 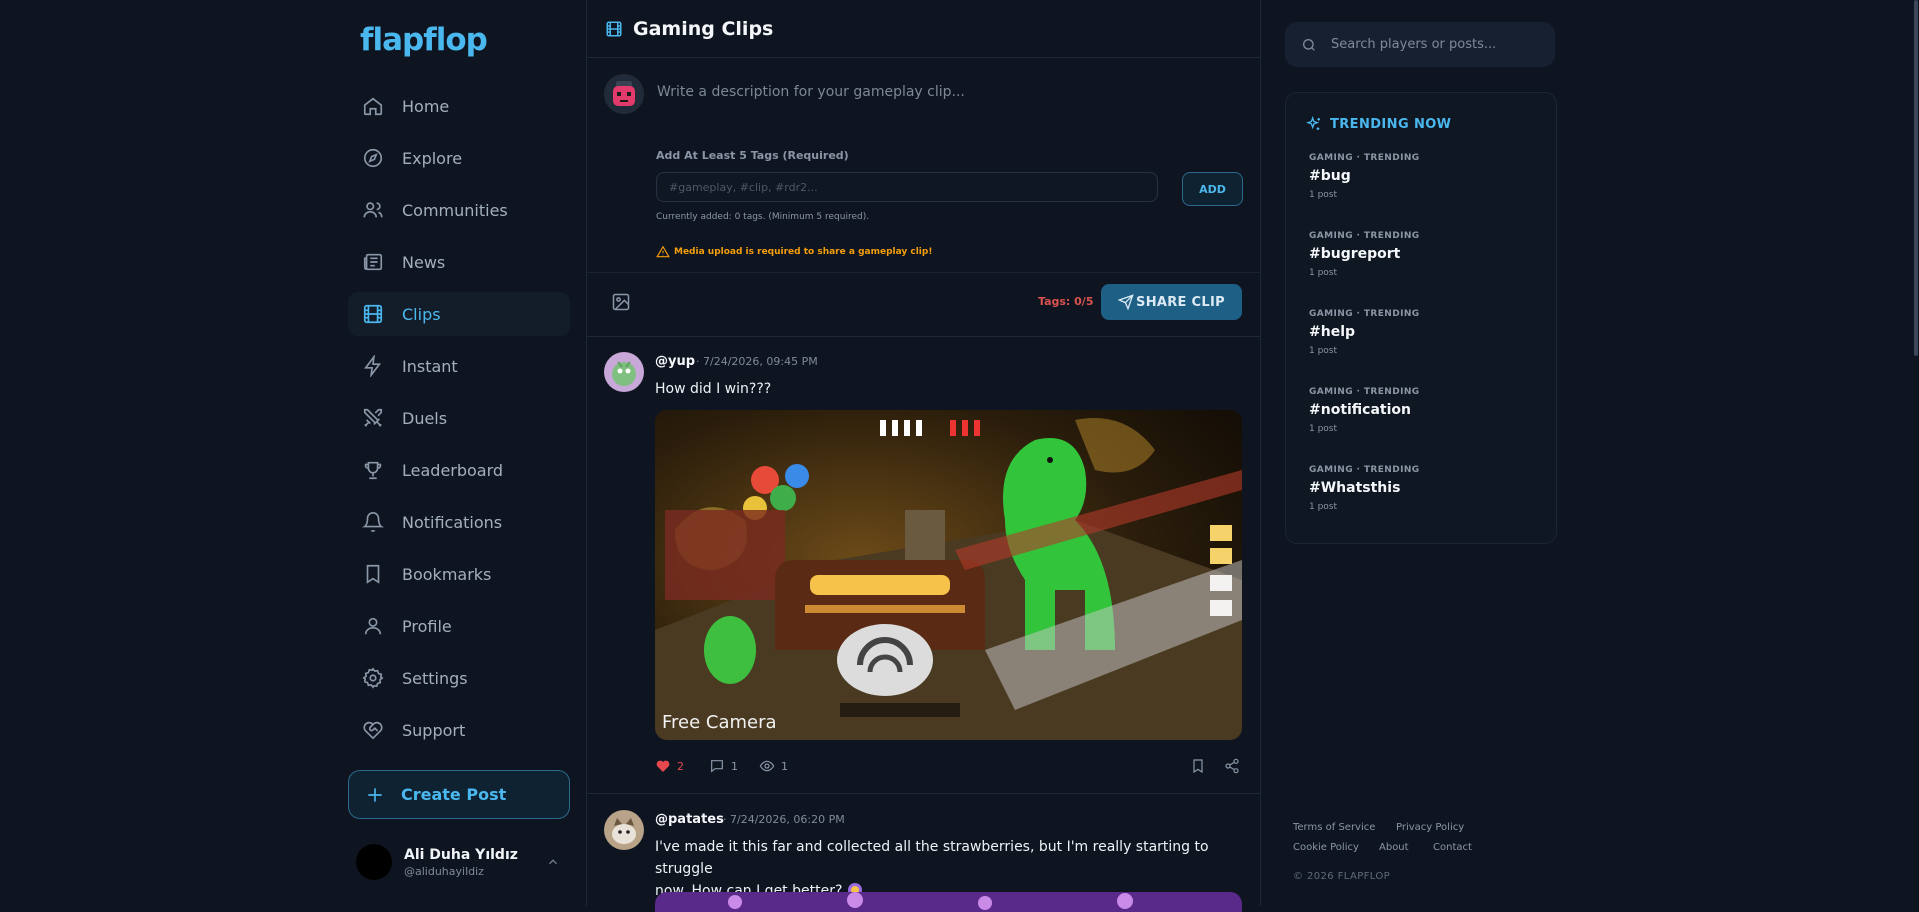 What do you see at coordinates (947, 92) in the screenshot?
I see `clip-description-input` at bounding box center [947, 92].